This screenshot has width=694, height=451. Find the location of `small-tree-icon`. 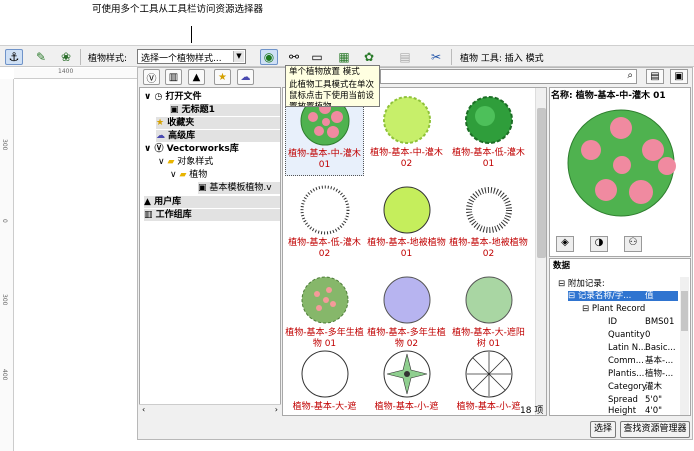

small-tree-icon is located at coordinates (406, 374).